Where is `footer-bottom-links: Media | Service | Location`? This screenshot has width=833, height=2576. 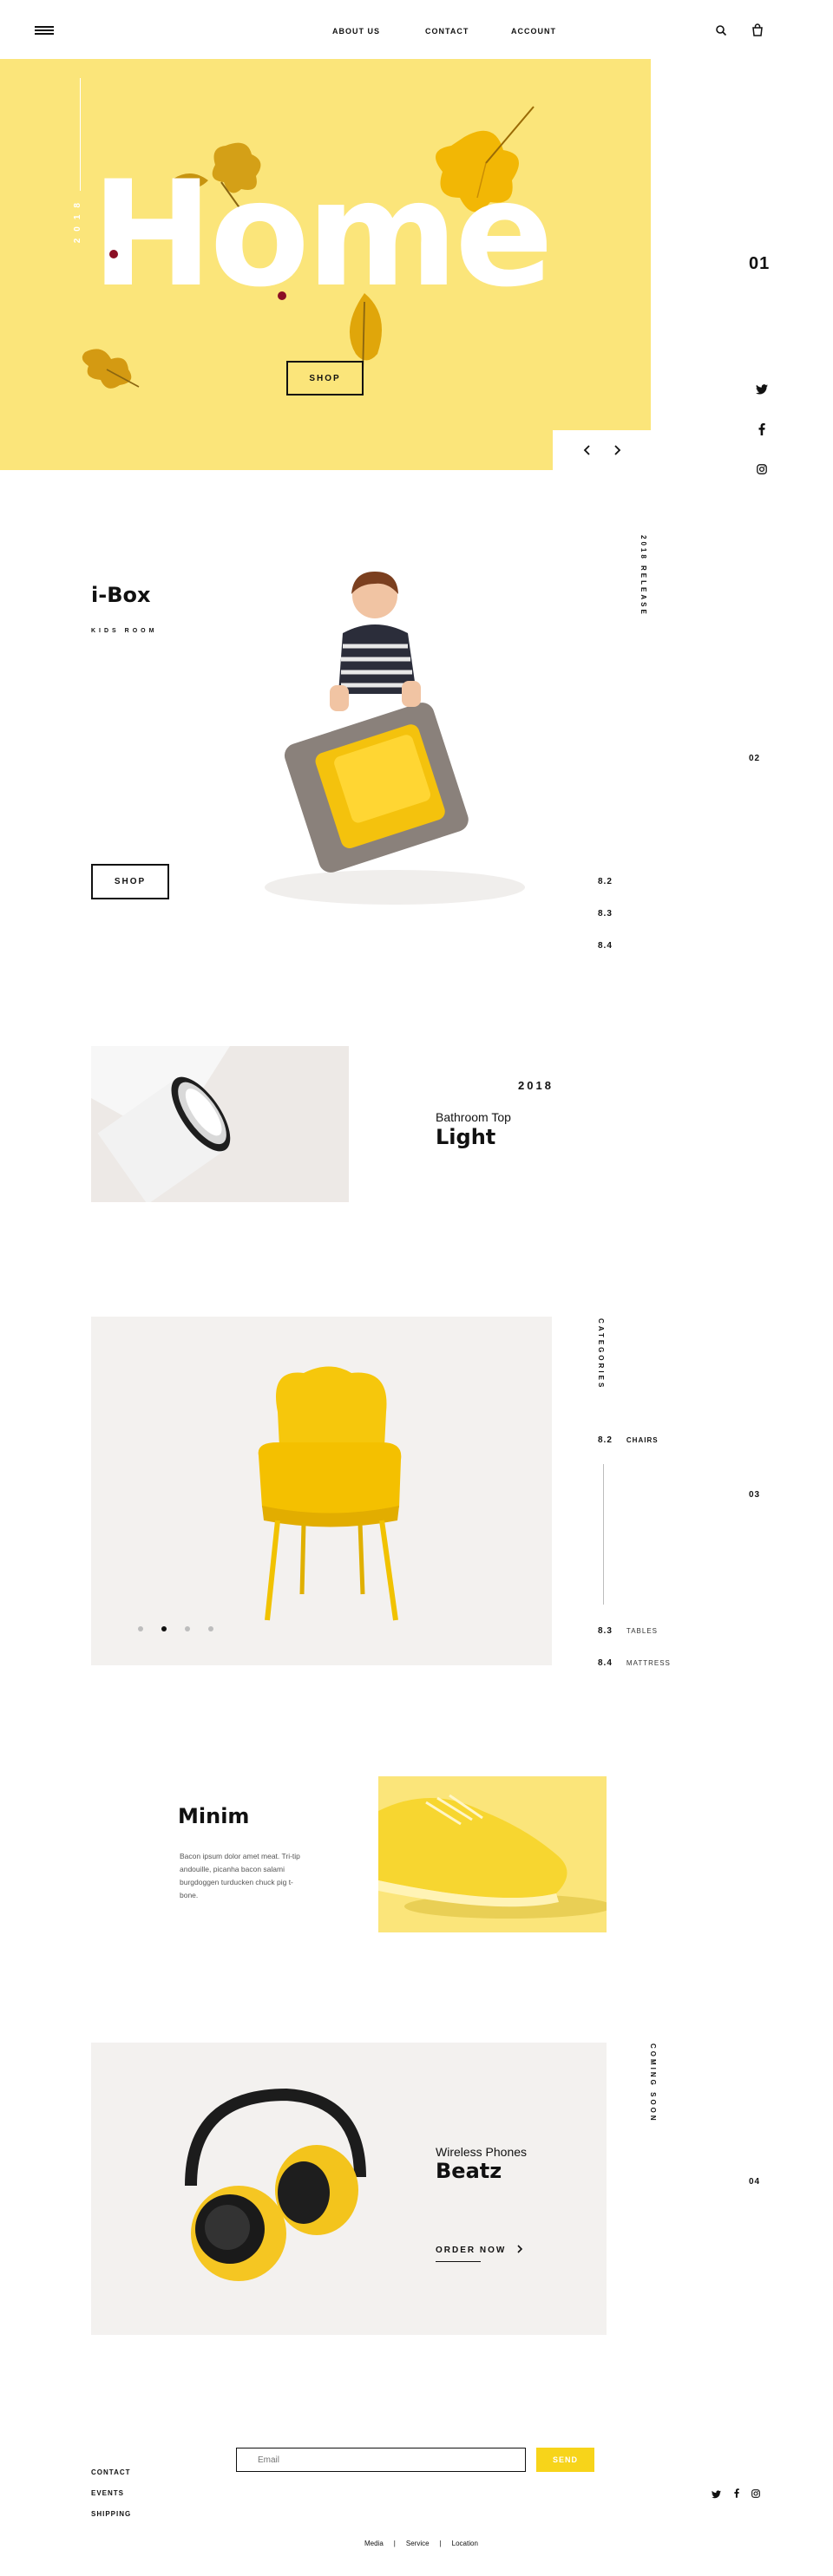 footer-bottom-links: Media | Service | Location is located at coordinates (421, 2543).